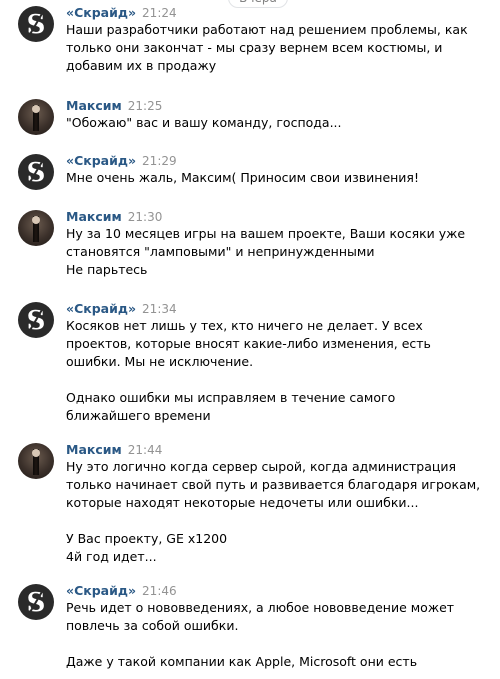 Image resolution: width=500 pixels, height=679 pixels. What do you see at coordinates (258, 4) in the screenshot?
I see `date-divider-chip: Вчера` at bounding box center [258, 4].